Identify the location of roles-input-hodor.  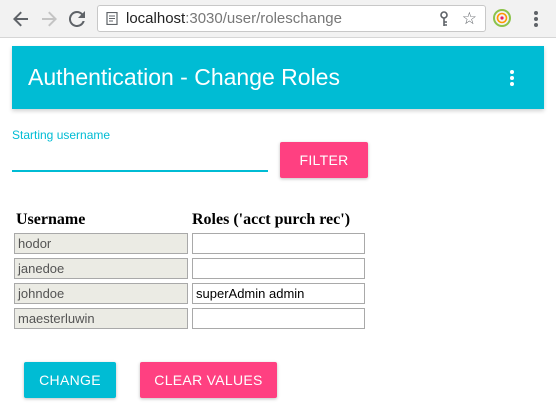
(278, 243).